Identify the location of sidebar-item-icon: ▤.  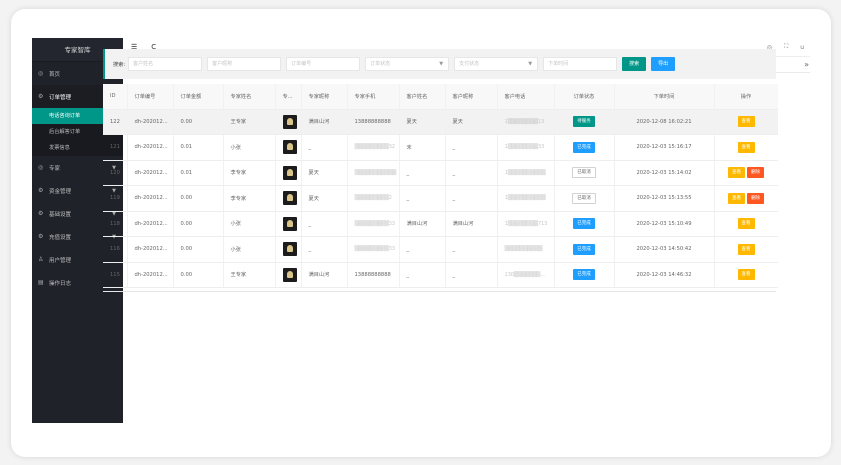
(41, 282).